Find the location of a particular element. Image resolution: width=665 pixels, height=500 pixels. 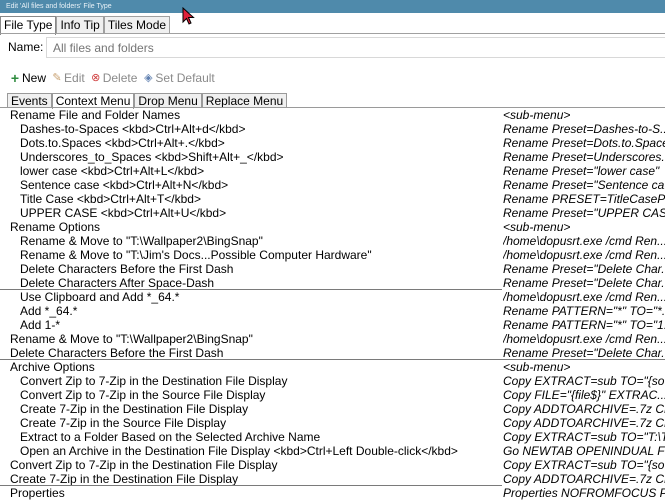

set-default-button: ◈ Set Default is located at coordinates (179, 78).